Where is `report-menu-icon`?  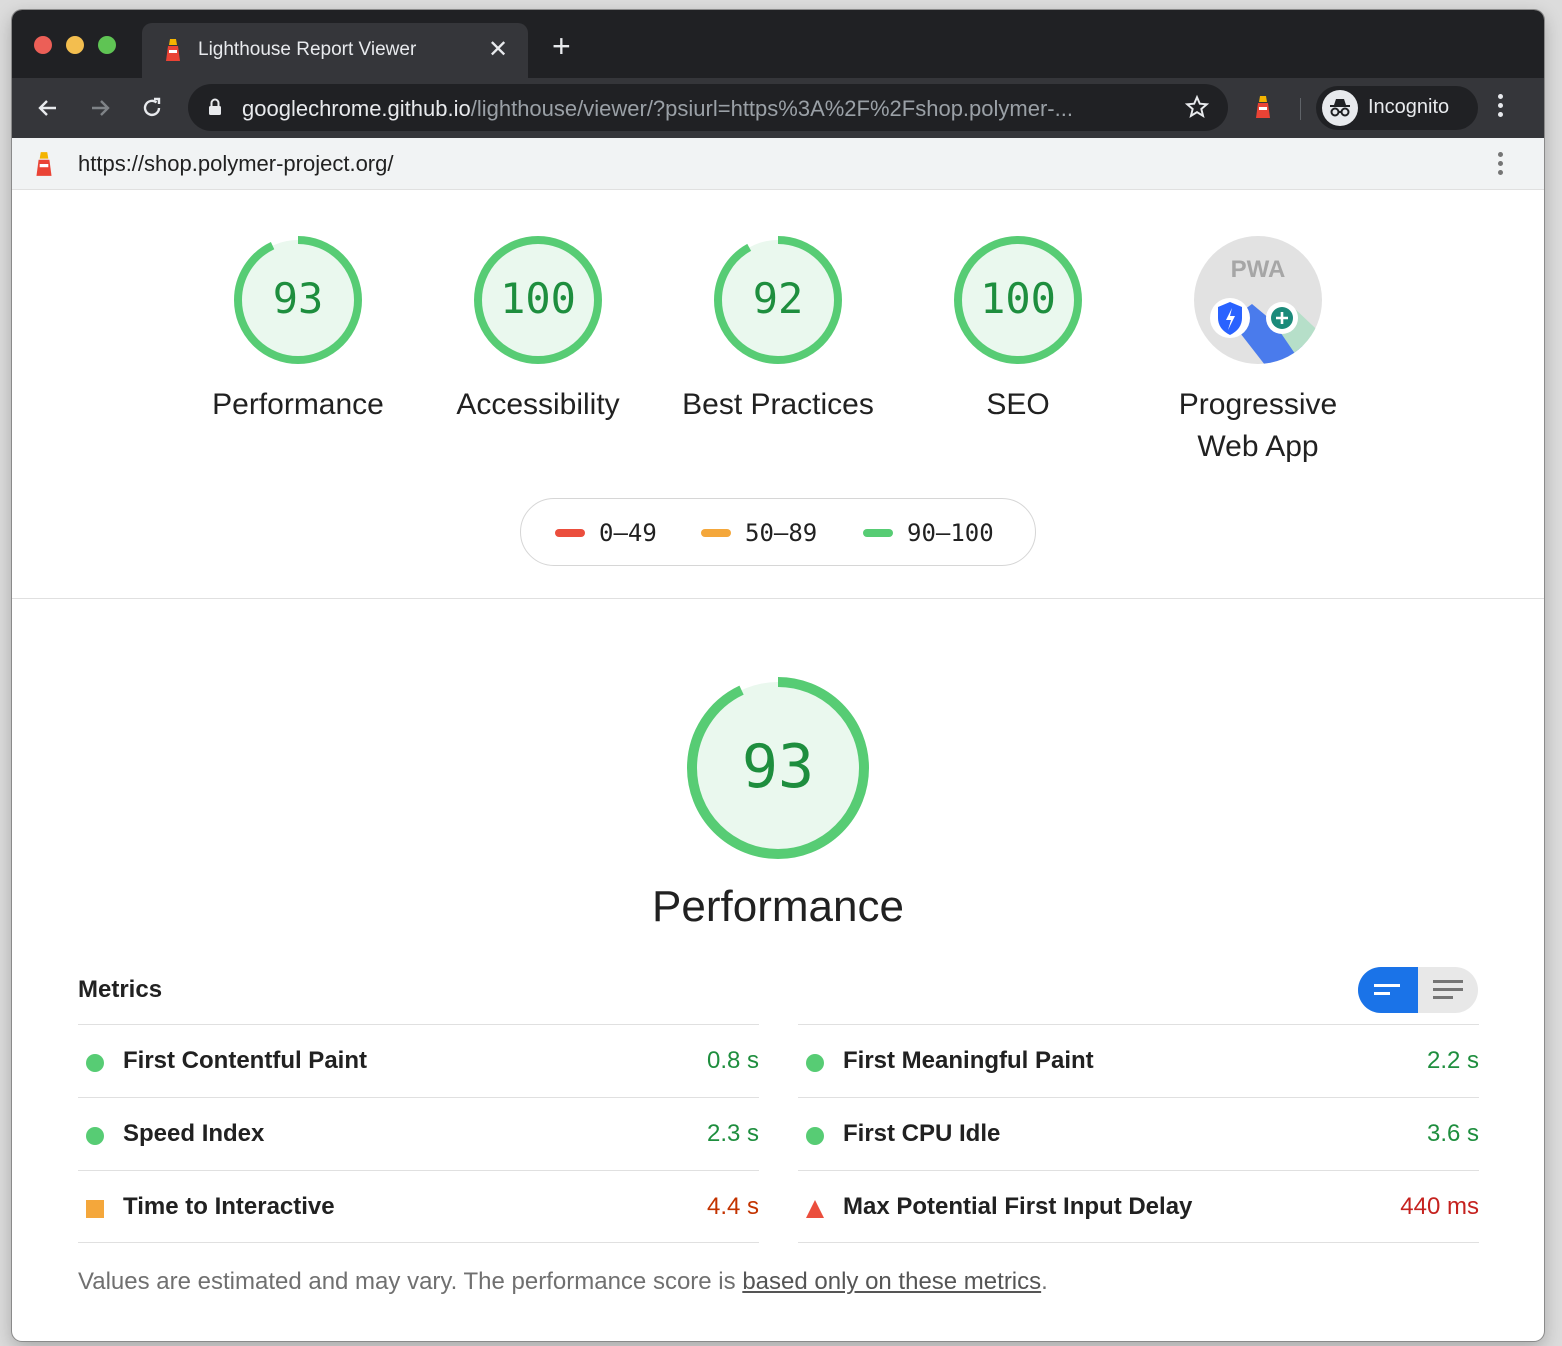 report-menu-icon is located at coordinates (1502, 165).